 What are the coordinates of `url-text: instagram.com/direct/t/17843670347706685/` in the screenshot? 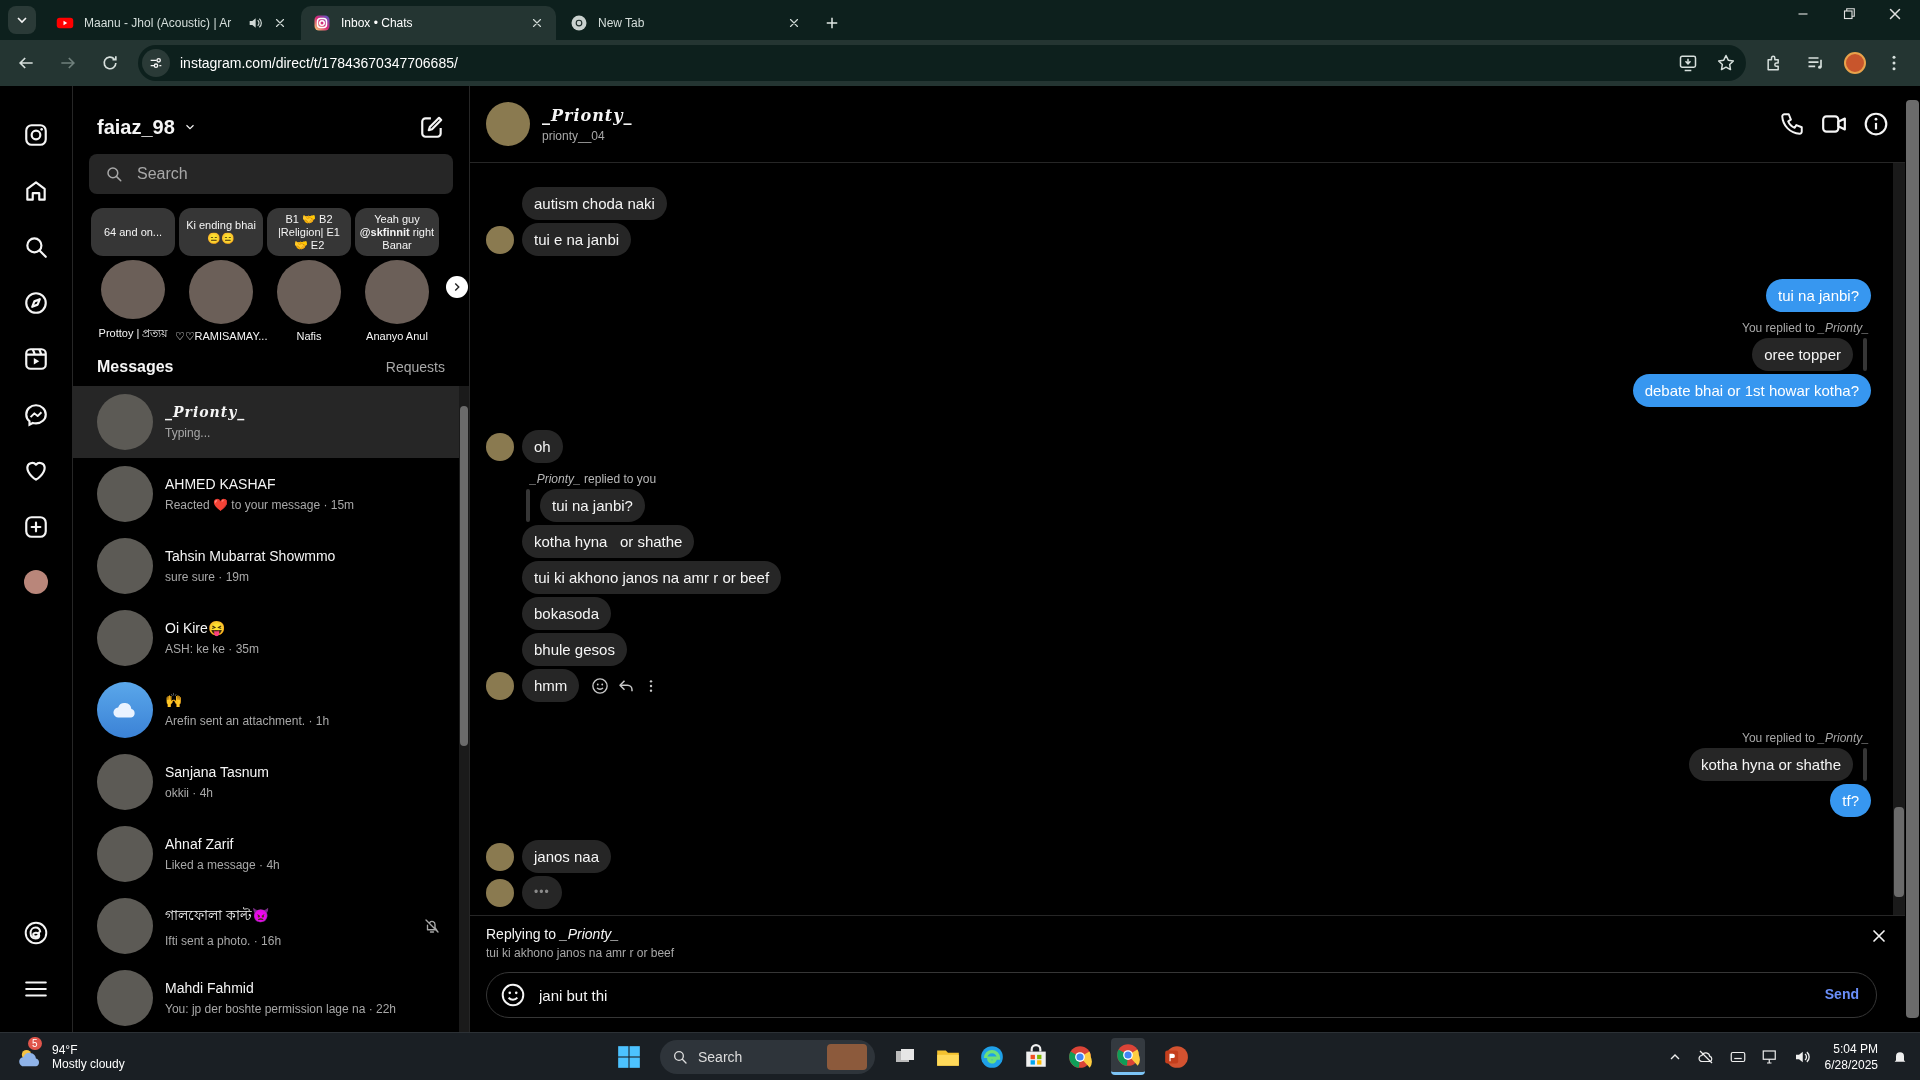 It's located at (319, 63).